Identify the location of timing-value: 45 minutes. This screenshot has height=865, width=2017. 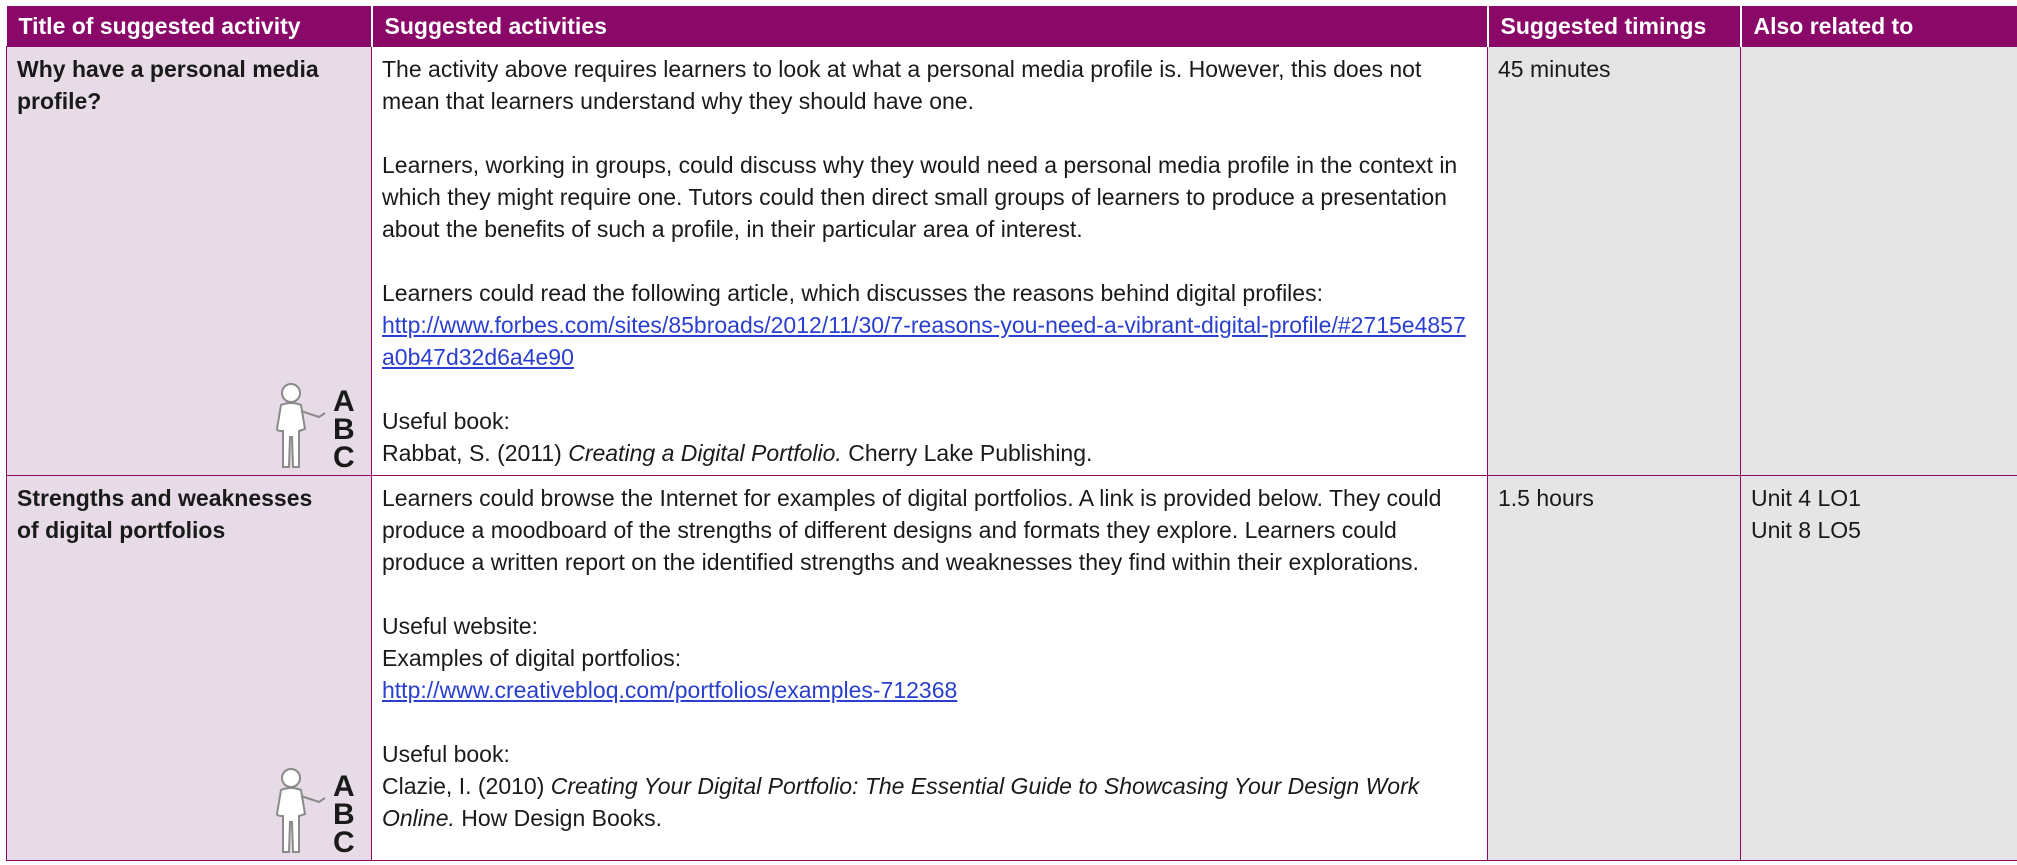
(1554, 69).